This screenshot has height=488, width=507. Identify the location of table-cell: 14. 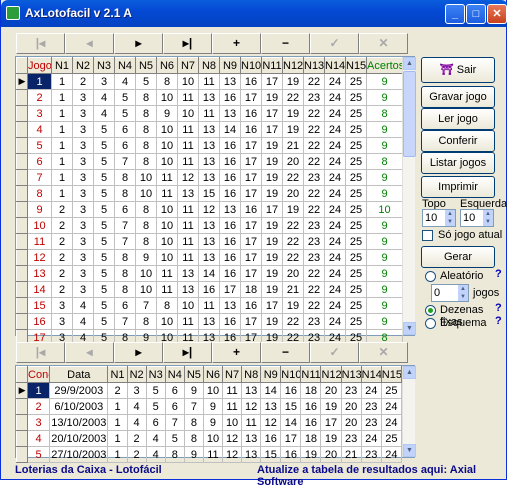
(230, 129).